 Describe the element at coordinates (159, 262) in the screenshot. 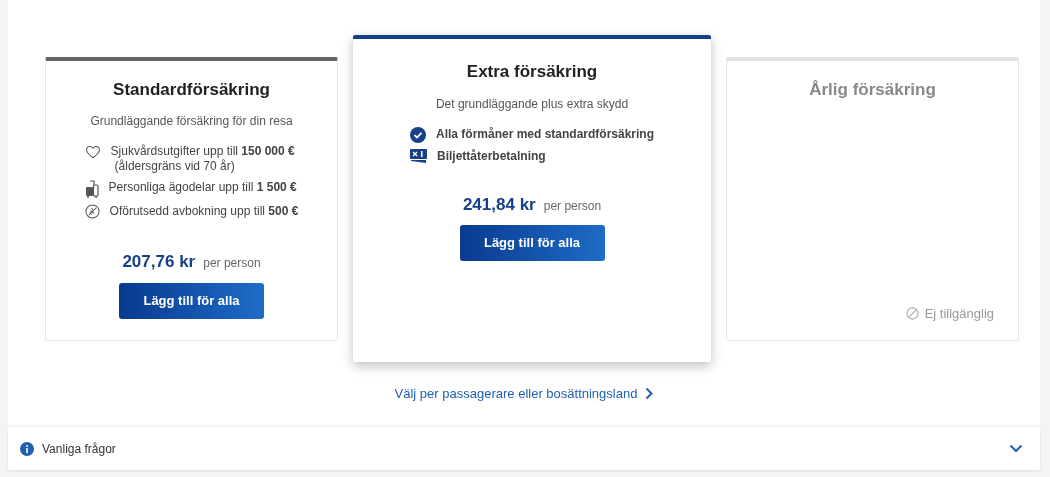

I see `price: 207,76 kr` at that location.